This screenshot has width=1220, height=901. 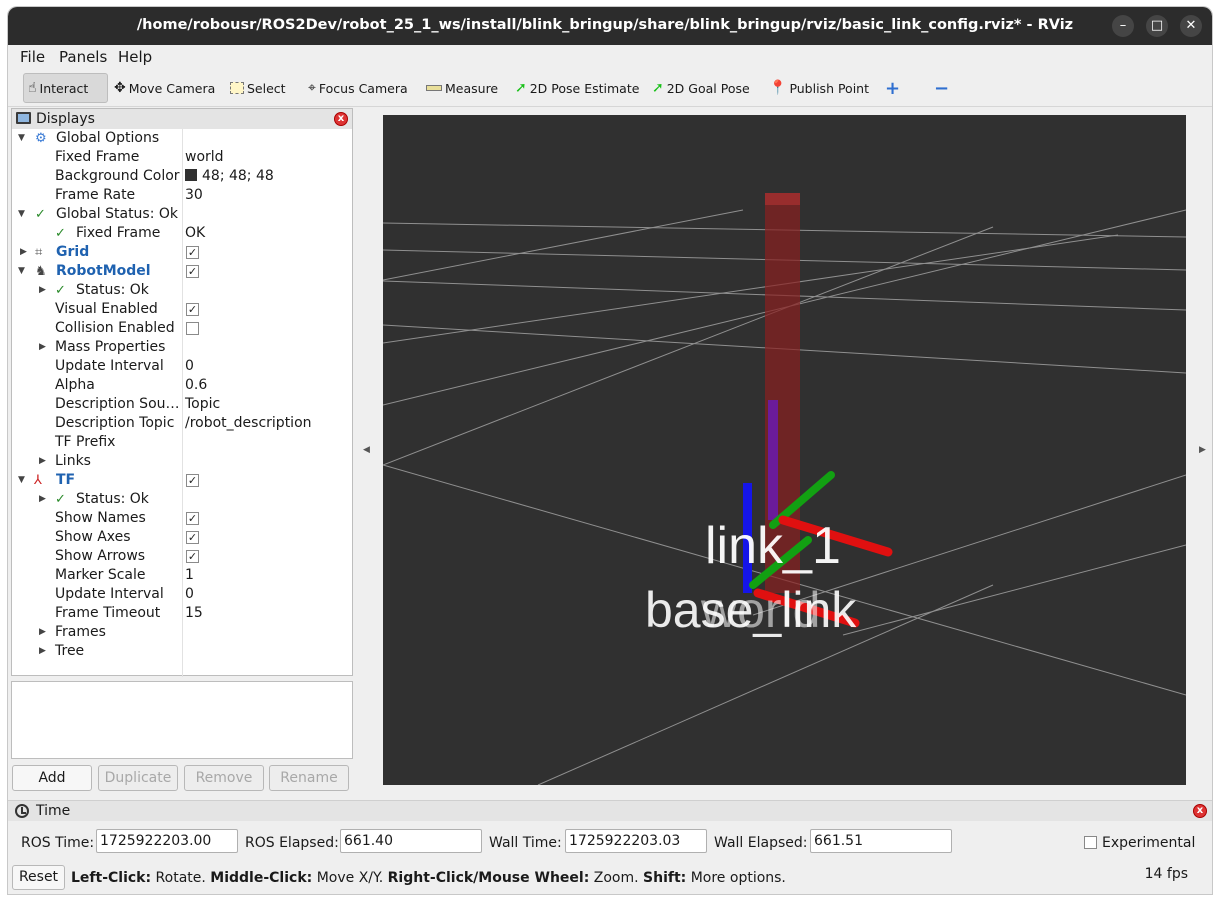 What do you see at coordinates (636, 841) in the screenshot?
I see `wall-time-field: 1725922203.03` at bounding box center [636, 841].